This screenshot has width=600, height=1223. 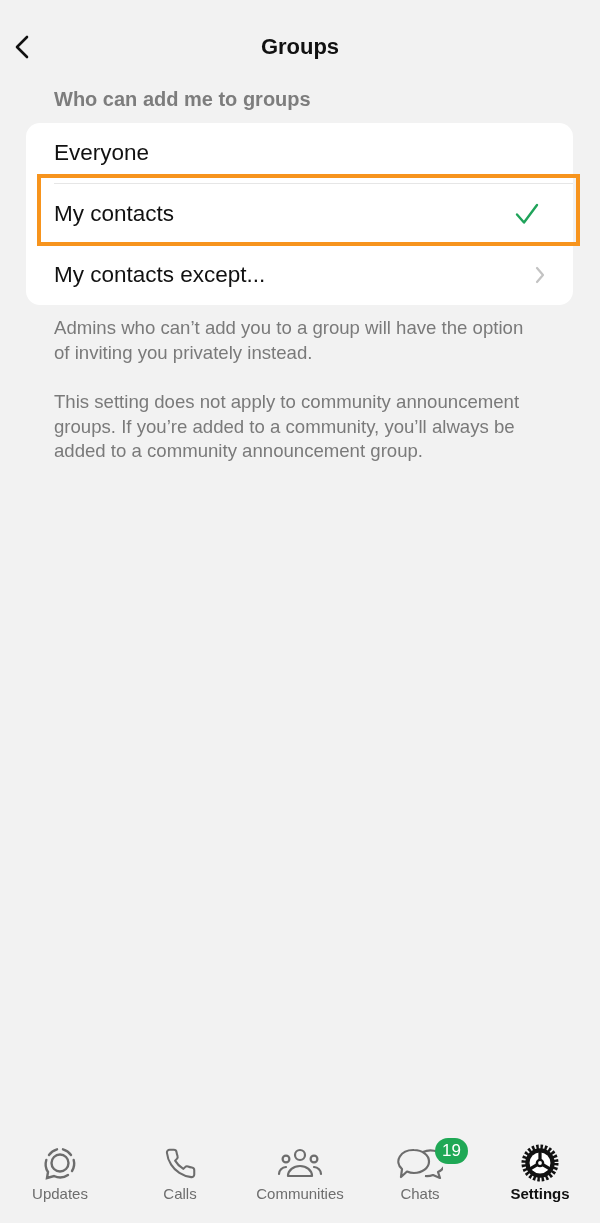 I want to click on unread-count-badge: 19, so click(x=451, y=1151).